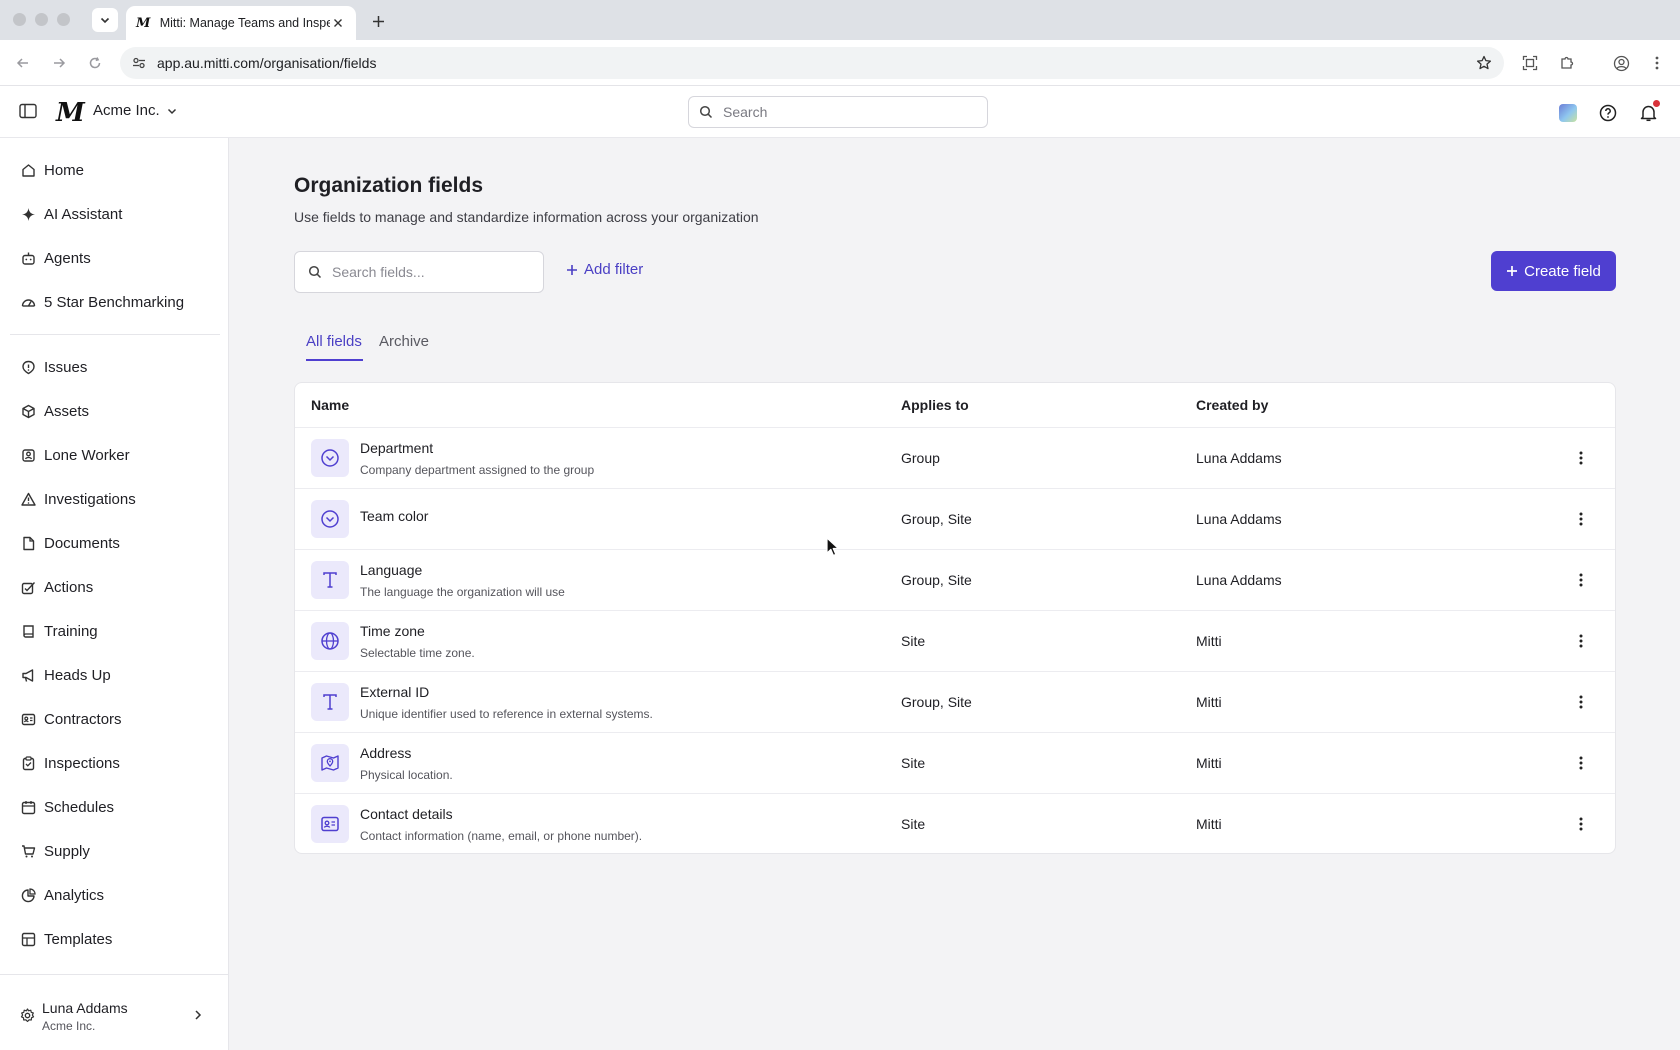 This screenshot has height=1050, width=1680. I want to click on address-bar: app.au.mitti.com/organisation/fields, so click(812, 63).